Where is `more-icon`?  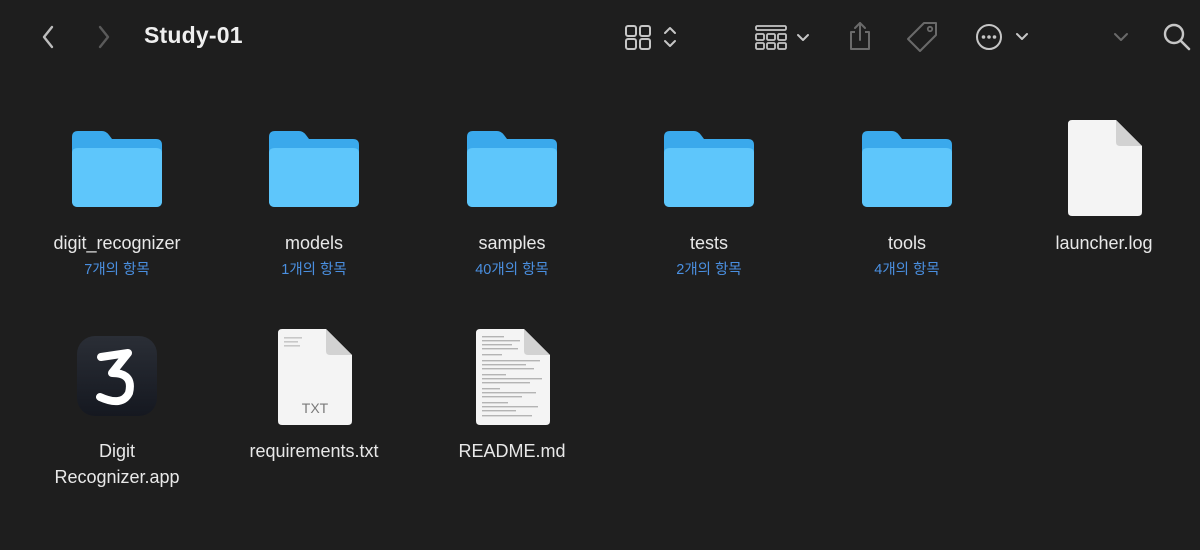 more-icon is located at coordinates (1002, 37).